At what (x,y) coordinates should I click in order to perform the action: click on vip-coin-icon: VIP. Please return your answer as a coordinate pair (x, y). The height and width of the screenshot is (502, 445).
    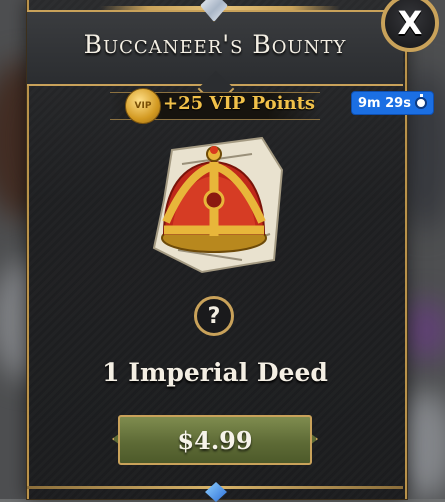
    Looking at the image, I should click on (143, 106).